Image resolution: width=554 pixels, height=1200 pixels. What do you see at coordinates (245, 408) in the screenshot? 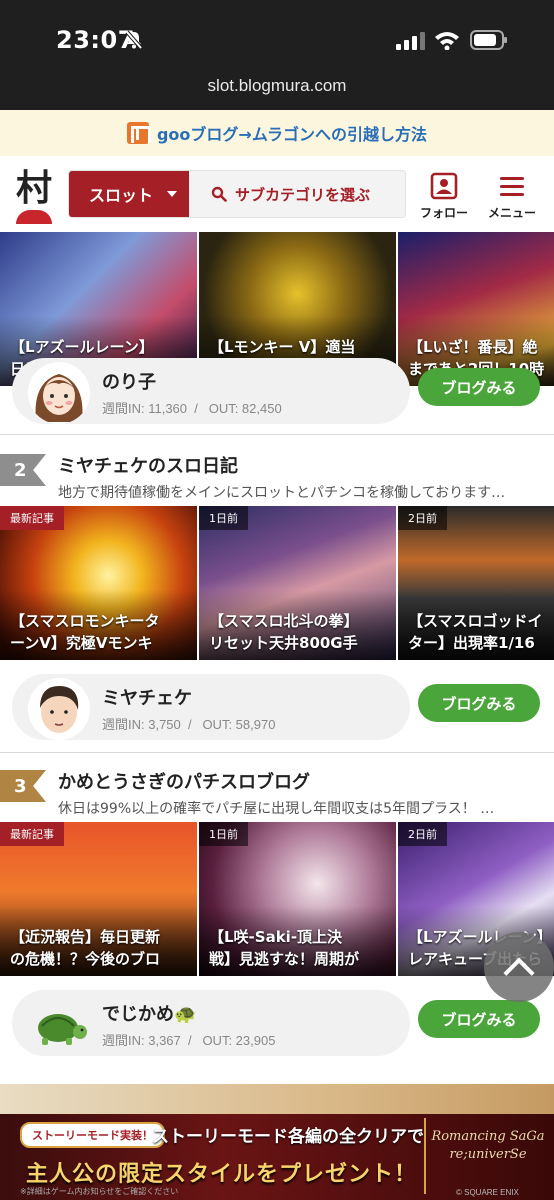
I see `weekly-out: OUT: 82,450` at bounding box center [245, 408].